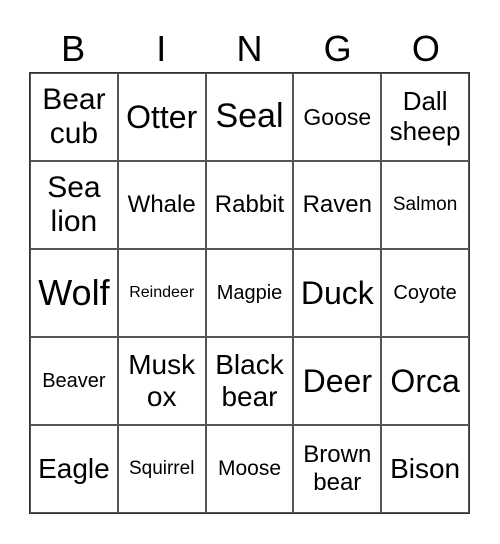 The height and width of the screenshot is (544, 500). Describe the element at coordinates (73, 48) in the screenshot. I see `header-letter-b: B` at that location.